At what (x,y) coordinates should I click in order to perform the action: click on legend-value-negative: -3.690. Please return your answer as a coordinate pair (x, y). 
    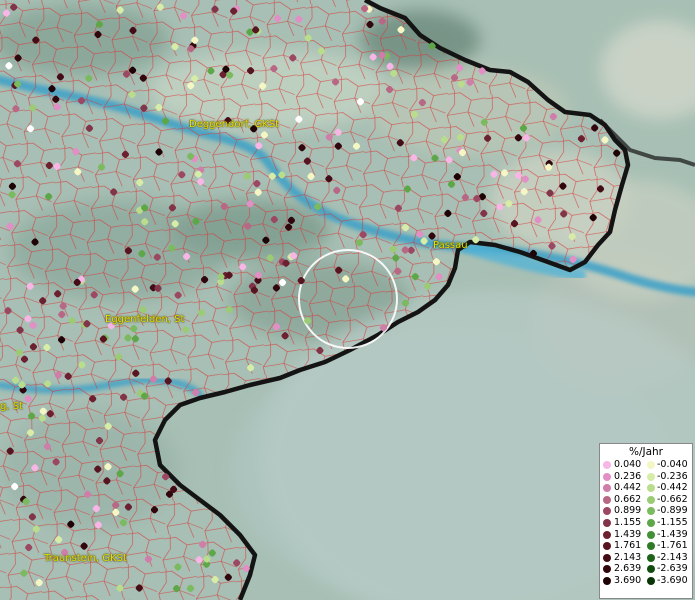
    Looking at the image, I should click on (672, 580).